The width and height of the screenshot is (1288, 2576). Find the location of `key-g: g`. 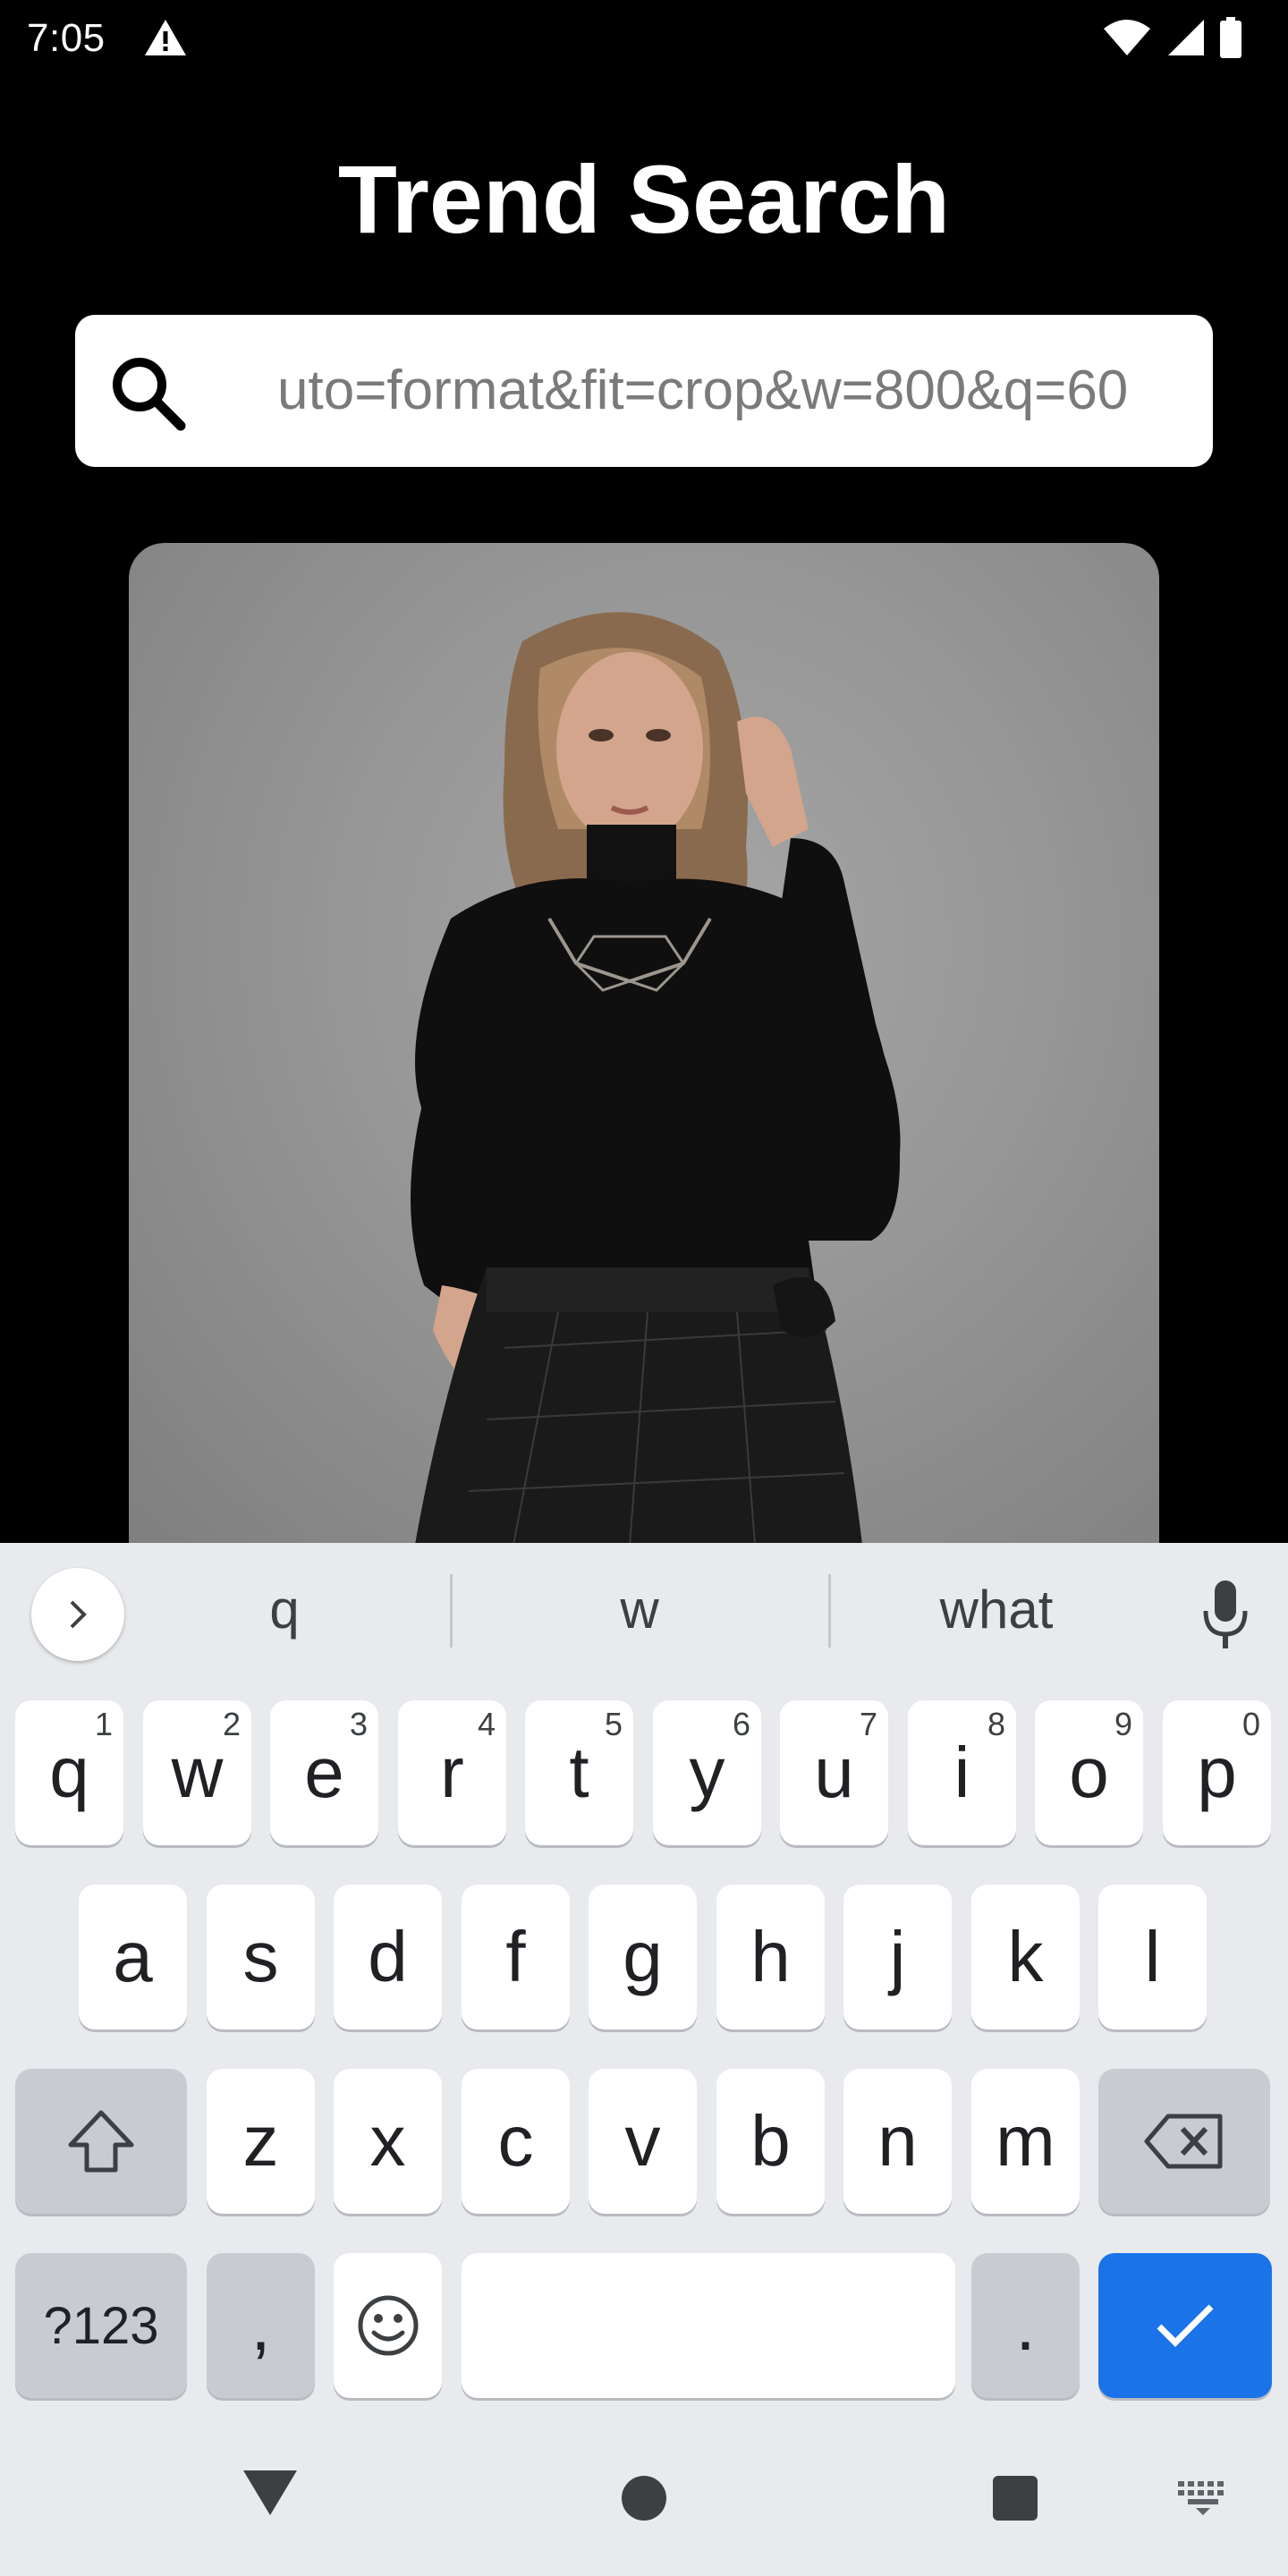

key-g: g is located at coordinates (643, 1957).